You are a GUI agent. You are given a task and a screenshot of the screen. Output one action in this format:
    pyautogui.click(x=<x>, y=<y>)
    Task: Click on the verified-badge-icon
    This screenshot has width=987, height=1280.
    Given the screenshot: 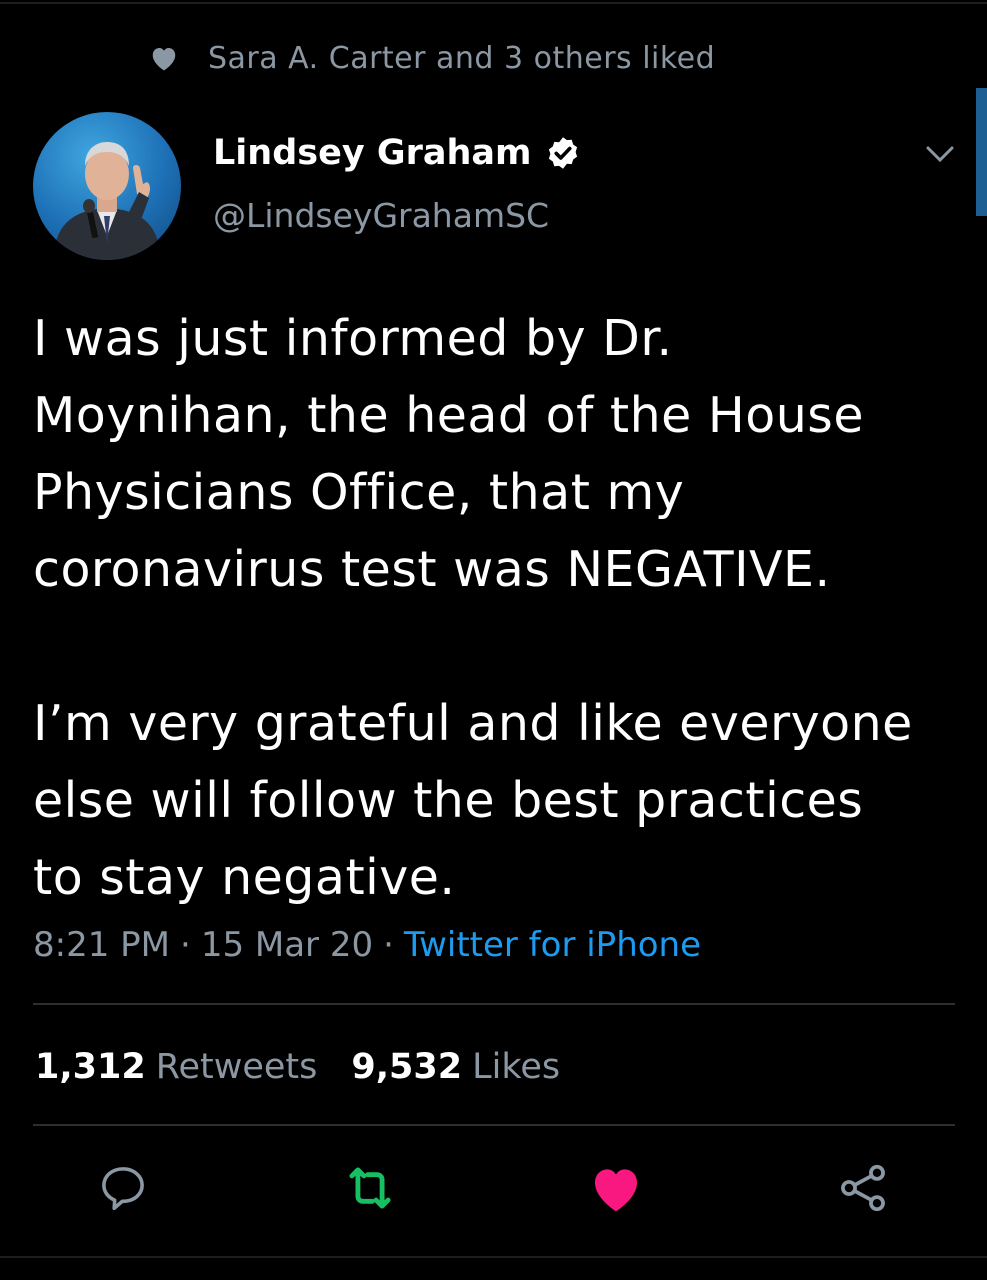 What is the action you would take?
    pyautogui.click(x=563, y=153)
    